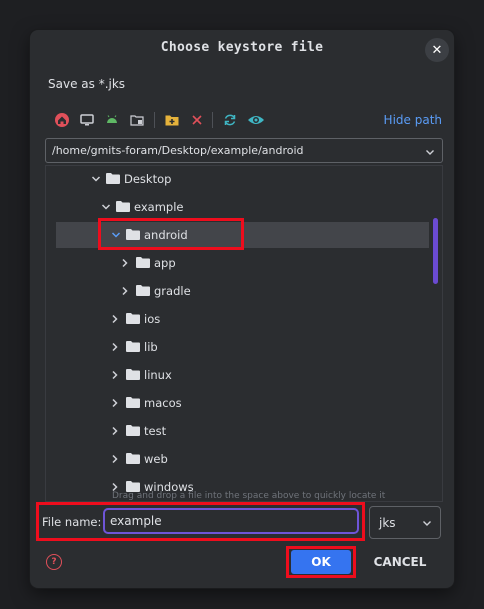  Describe the element at coordinates (158, 375) in the screenshot. I see `tree-row-label: linux` at that location.